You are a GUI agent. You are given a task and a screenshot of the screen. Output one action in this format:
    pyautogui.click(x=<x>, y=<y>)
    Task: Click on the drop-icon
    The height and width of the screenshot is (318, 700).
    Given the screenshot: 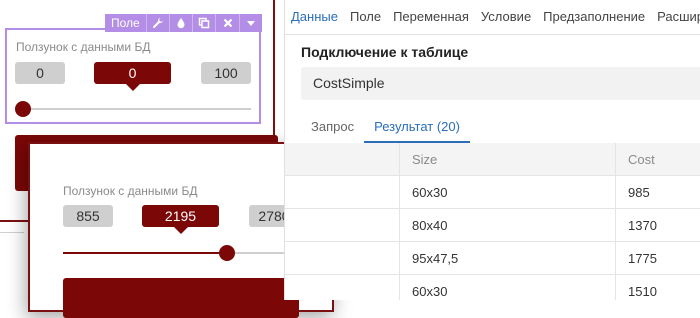 What is the action you would take?
    pyautogui.click(x=180, y=23)
    